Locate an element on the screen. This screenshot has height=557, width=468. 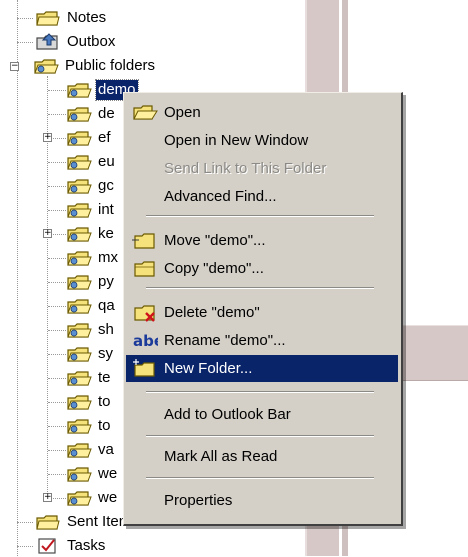
tree-item-label: Outbox is located at coordinates (91, 41).